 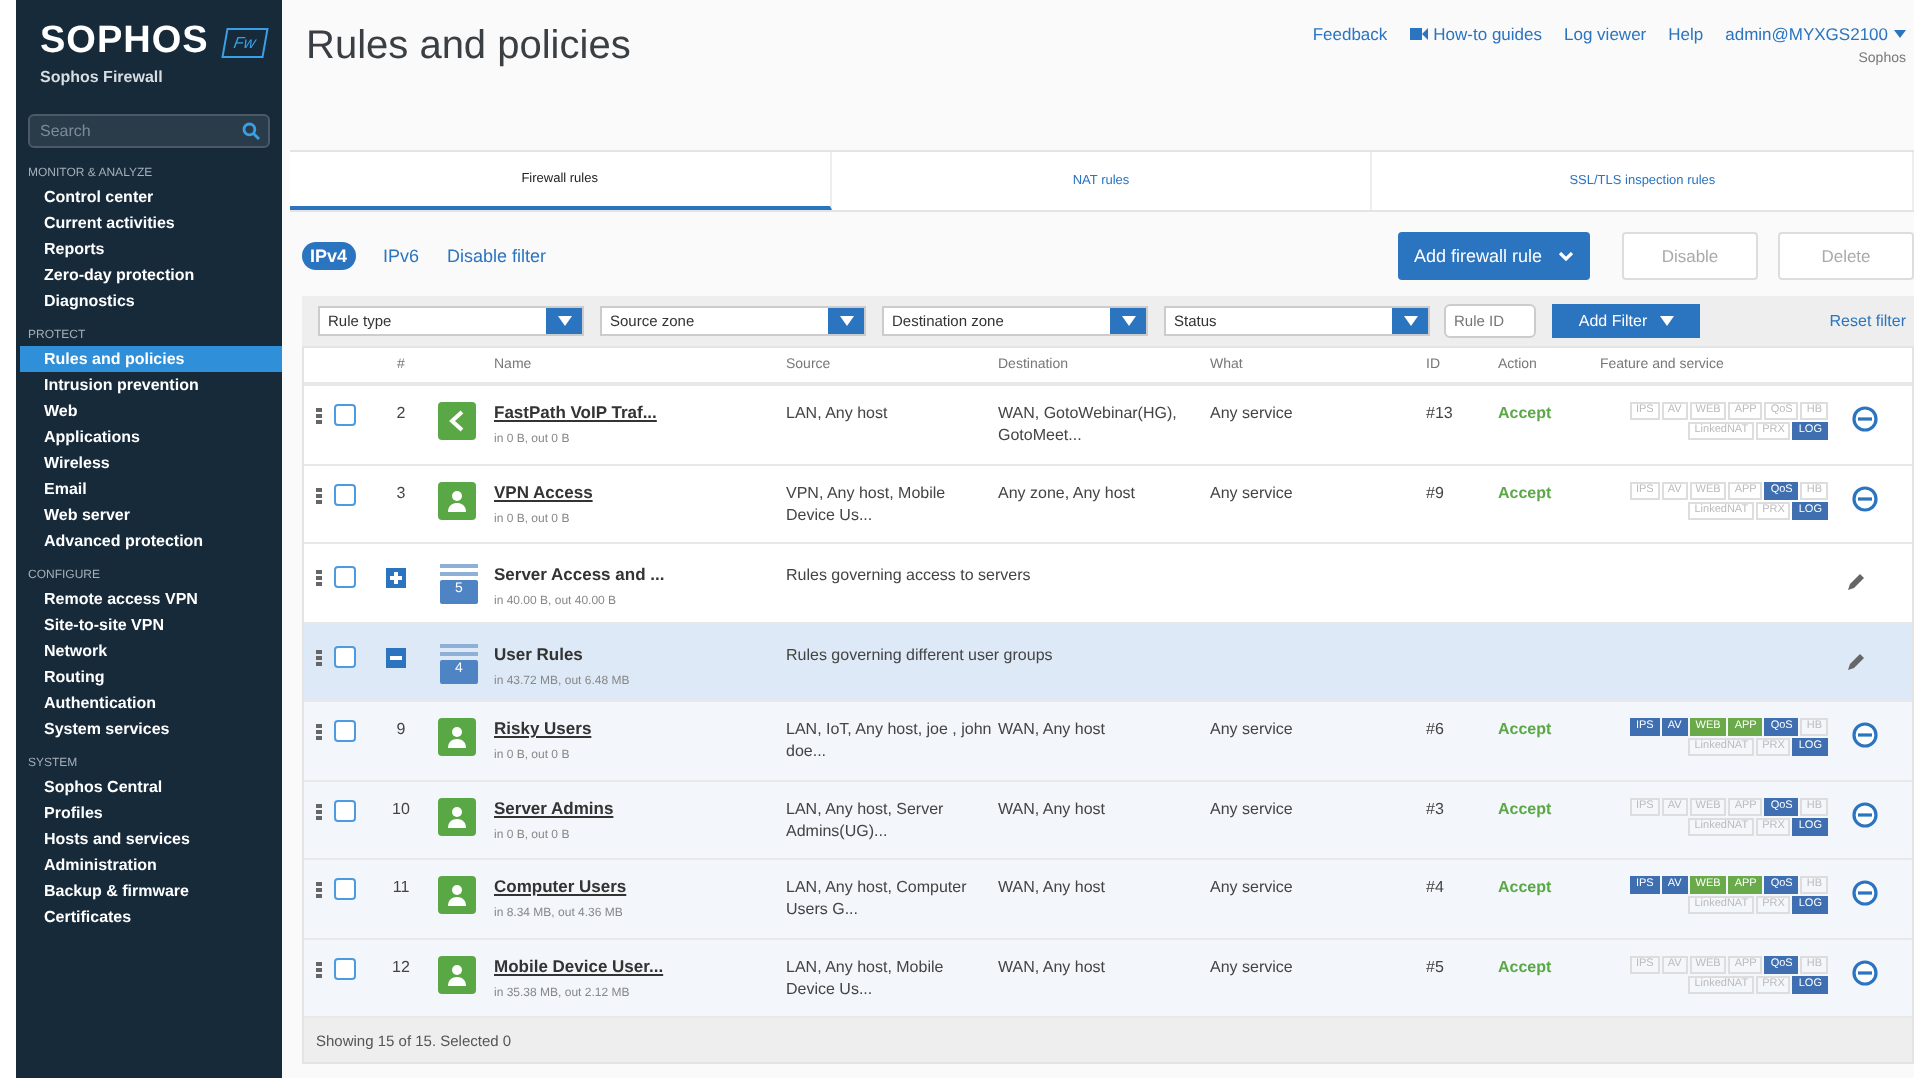 What do you see at coordinates (1566, 256) in the screenshot?
I see `chevron-down-icon` at bounding box center [1566, 256].